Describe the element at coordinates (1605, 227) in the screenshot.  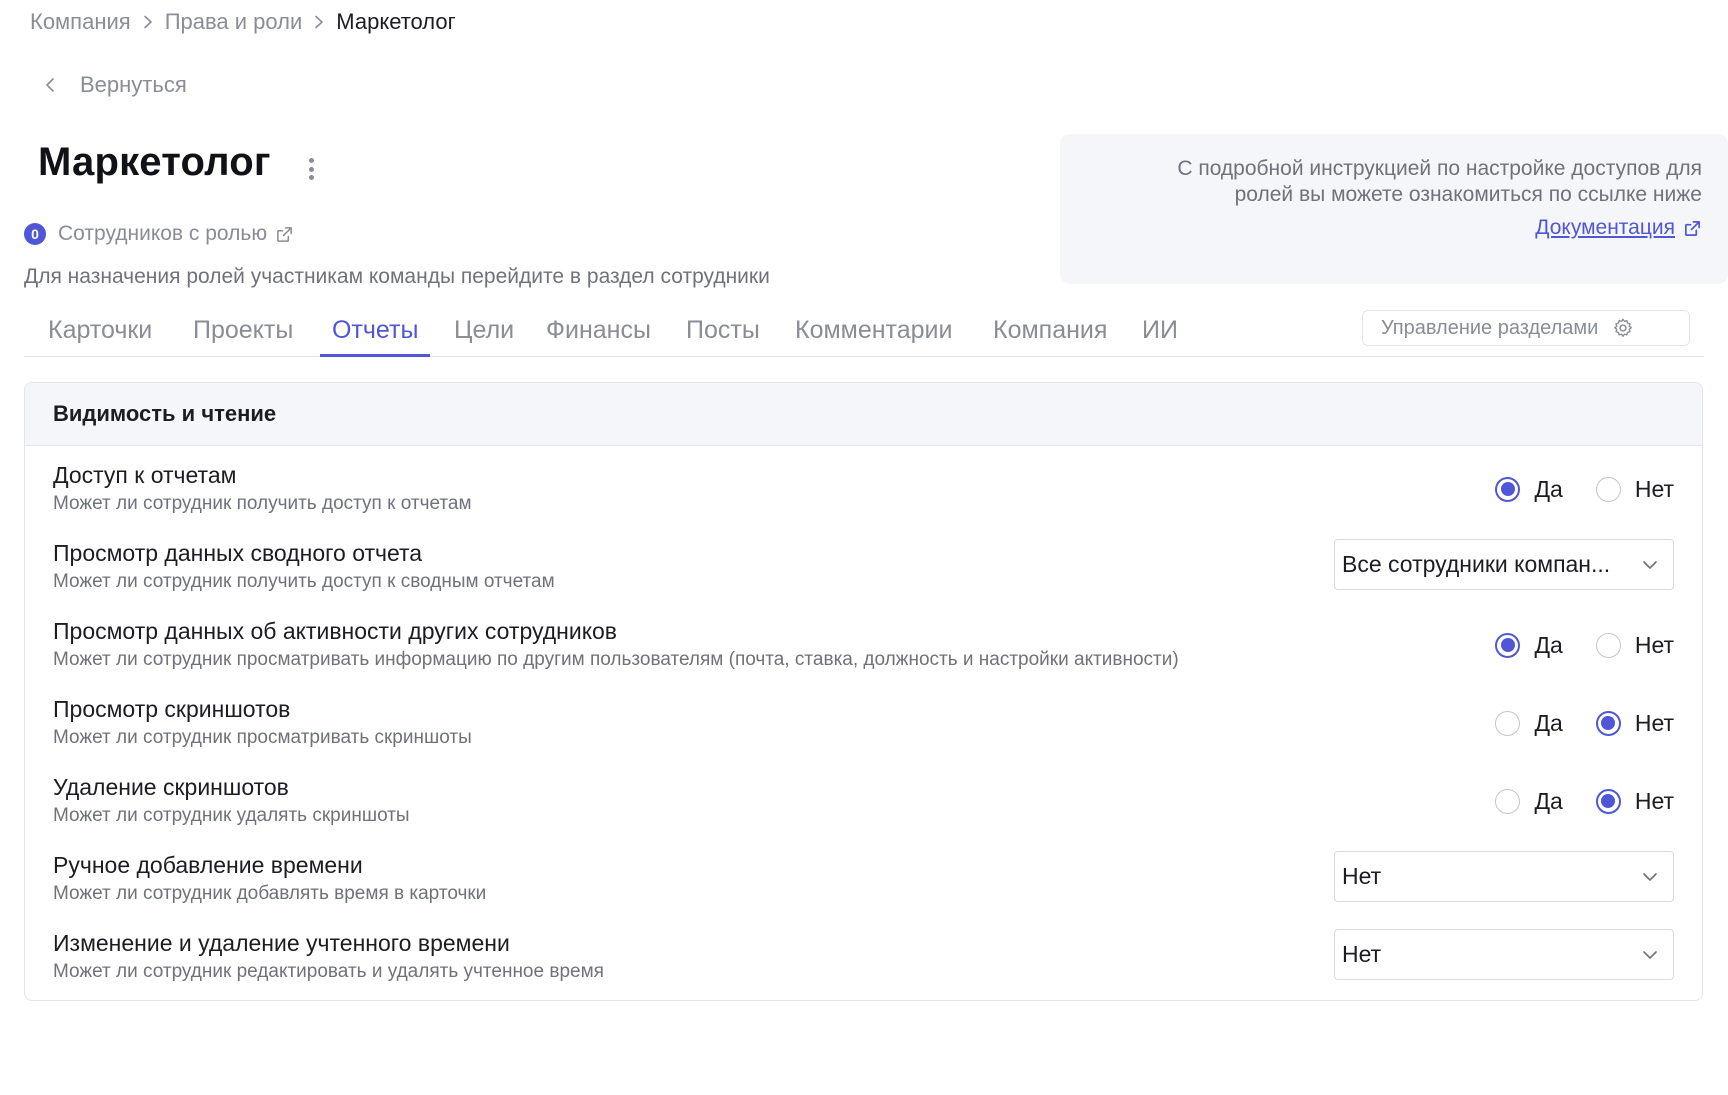
I see `documentation-link-label: Документация` at that location.